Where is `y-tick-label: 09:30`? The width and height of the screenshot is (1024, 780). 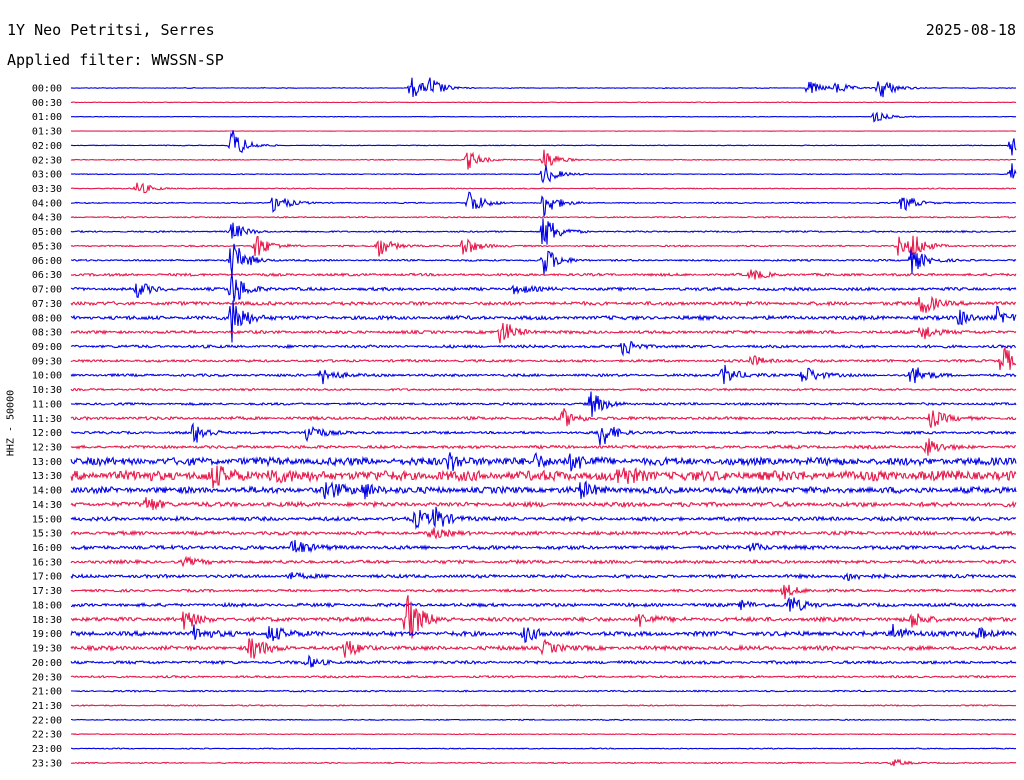
y-tick-label: 09:30 is located at coordinates (47, 361).